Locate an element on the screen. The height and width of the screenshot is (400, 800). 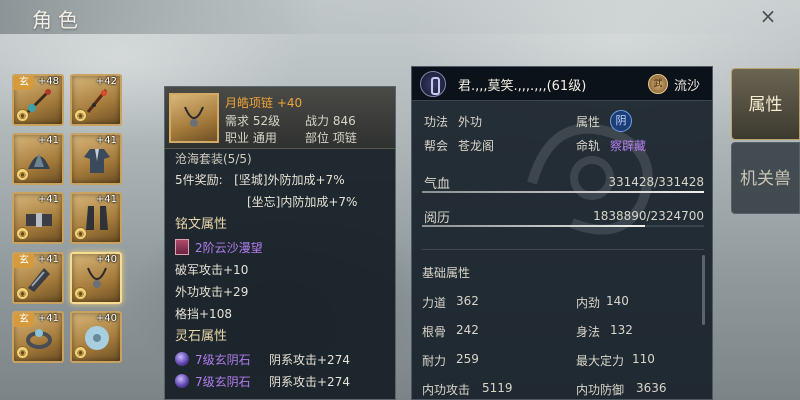
power-label: 战力 is located at coordinates (317, 121).